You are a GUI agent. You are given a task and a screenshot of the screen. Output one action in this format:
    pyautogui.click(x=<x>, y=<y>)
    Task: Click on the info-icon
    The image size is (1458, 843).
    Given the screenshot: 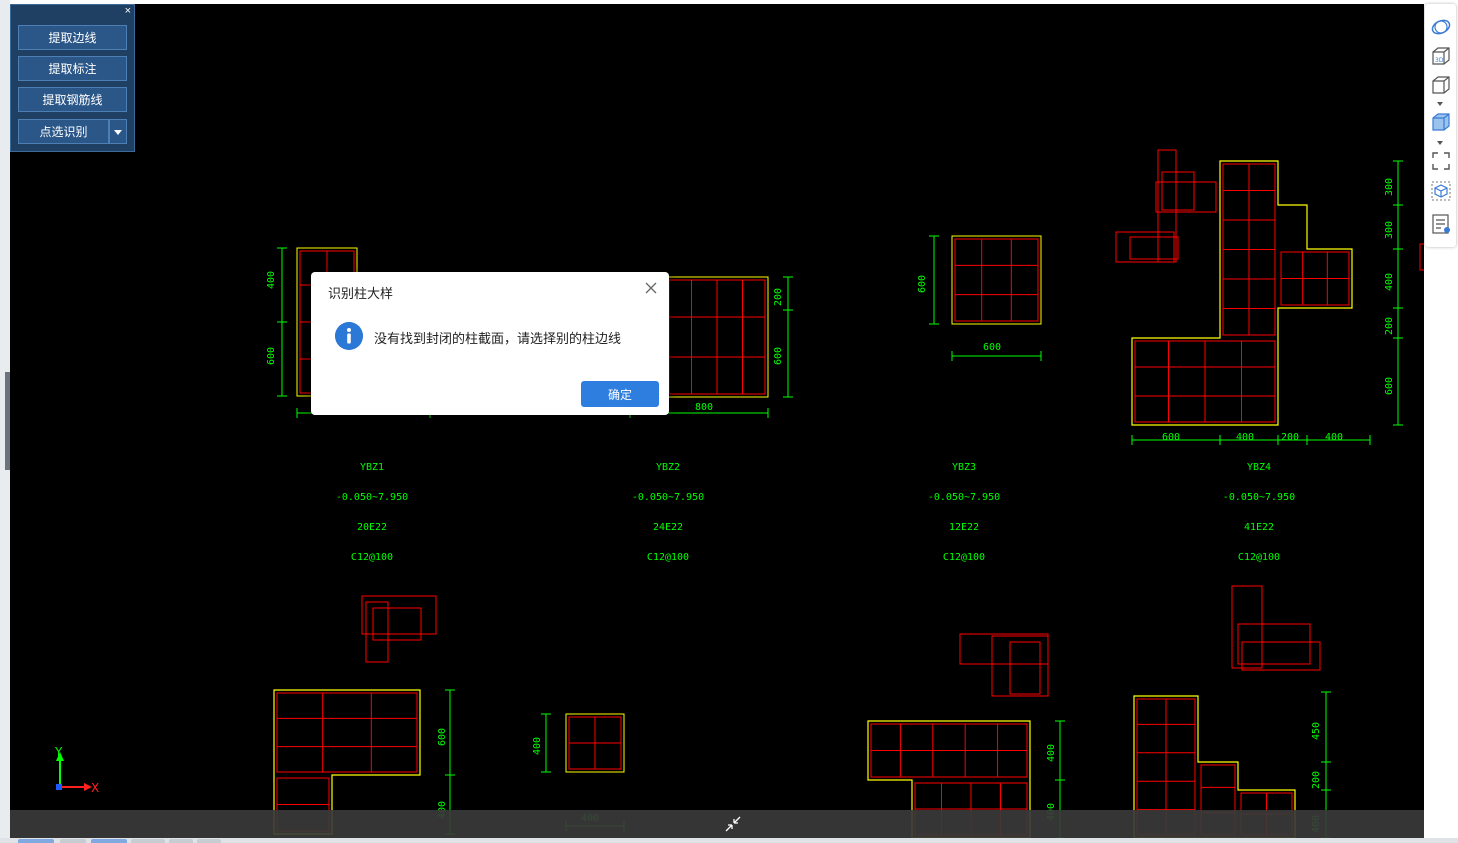 What is the action you would take?
    pyautogui.click(x=349, y=336)
    